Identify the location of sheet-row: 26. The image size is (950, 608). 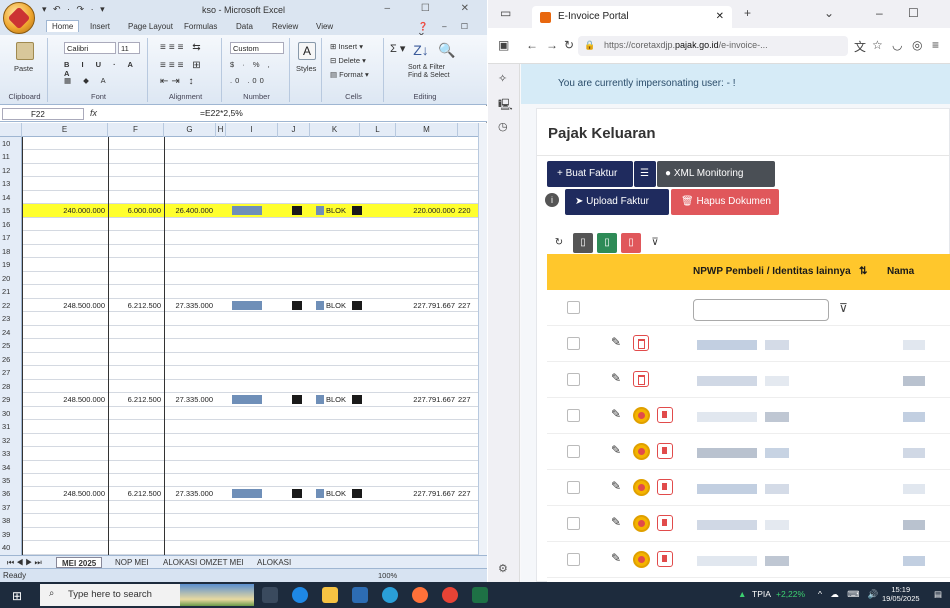
(239, 359).